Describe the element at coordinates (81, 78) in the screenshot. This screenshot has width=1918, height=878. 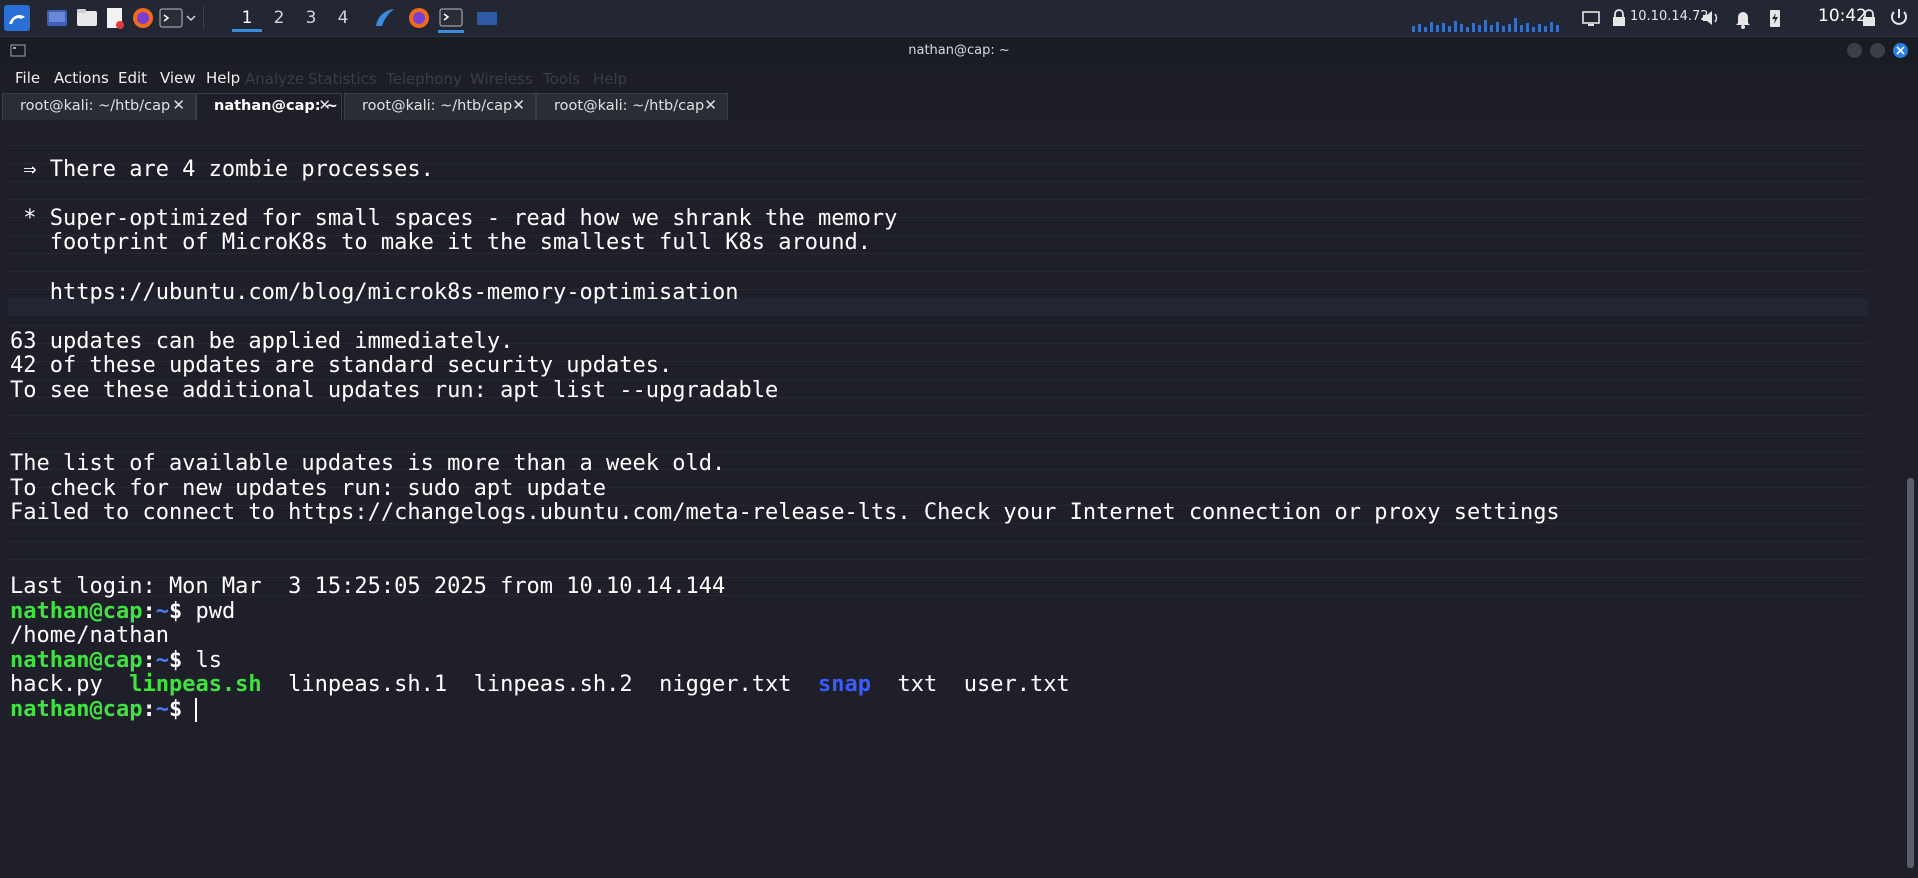
I see `menu-actions: Actions` at that location.